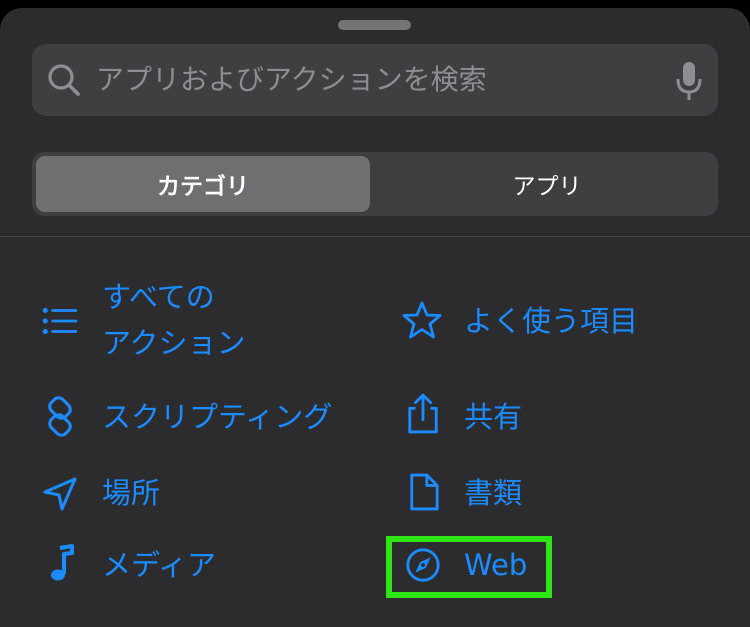 This screenshot has width=750, height=627. I want to click on list-icon, so click(60, 321).